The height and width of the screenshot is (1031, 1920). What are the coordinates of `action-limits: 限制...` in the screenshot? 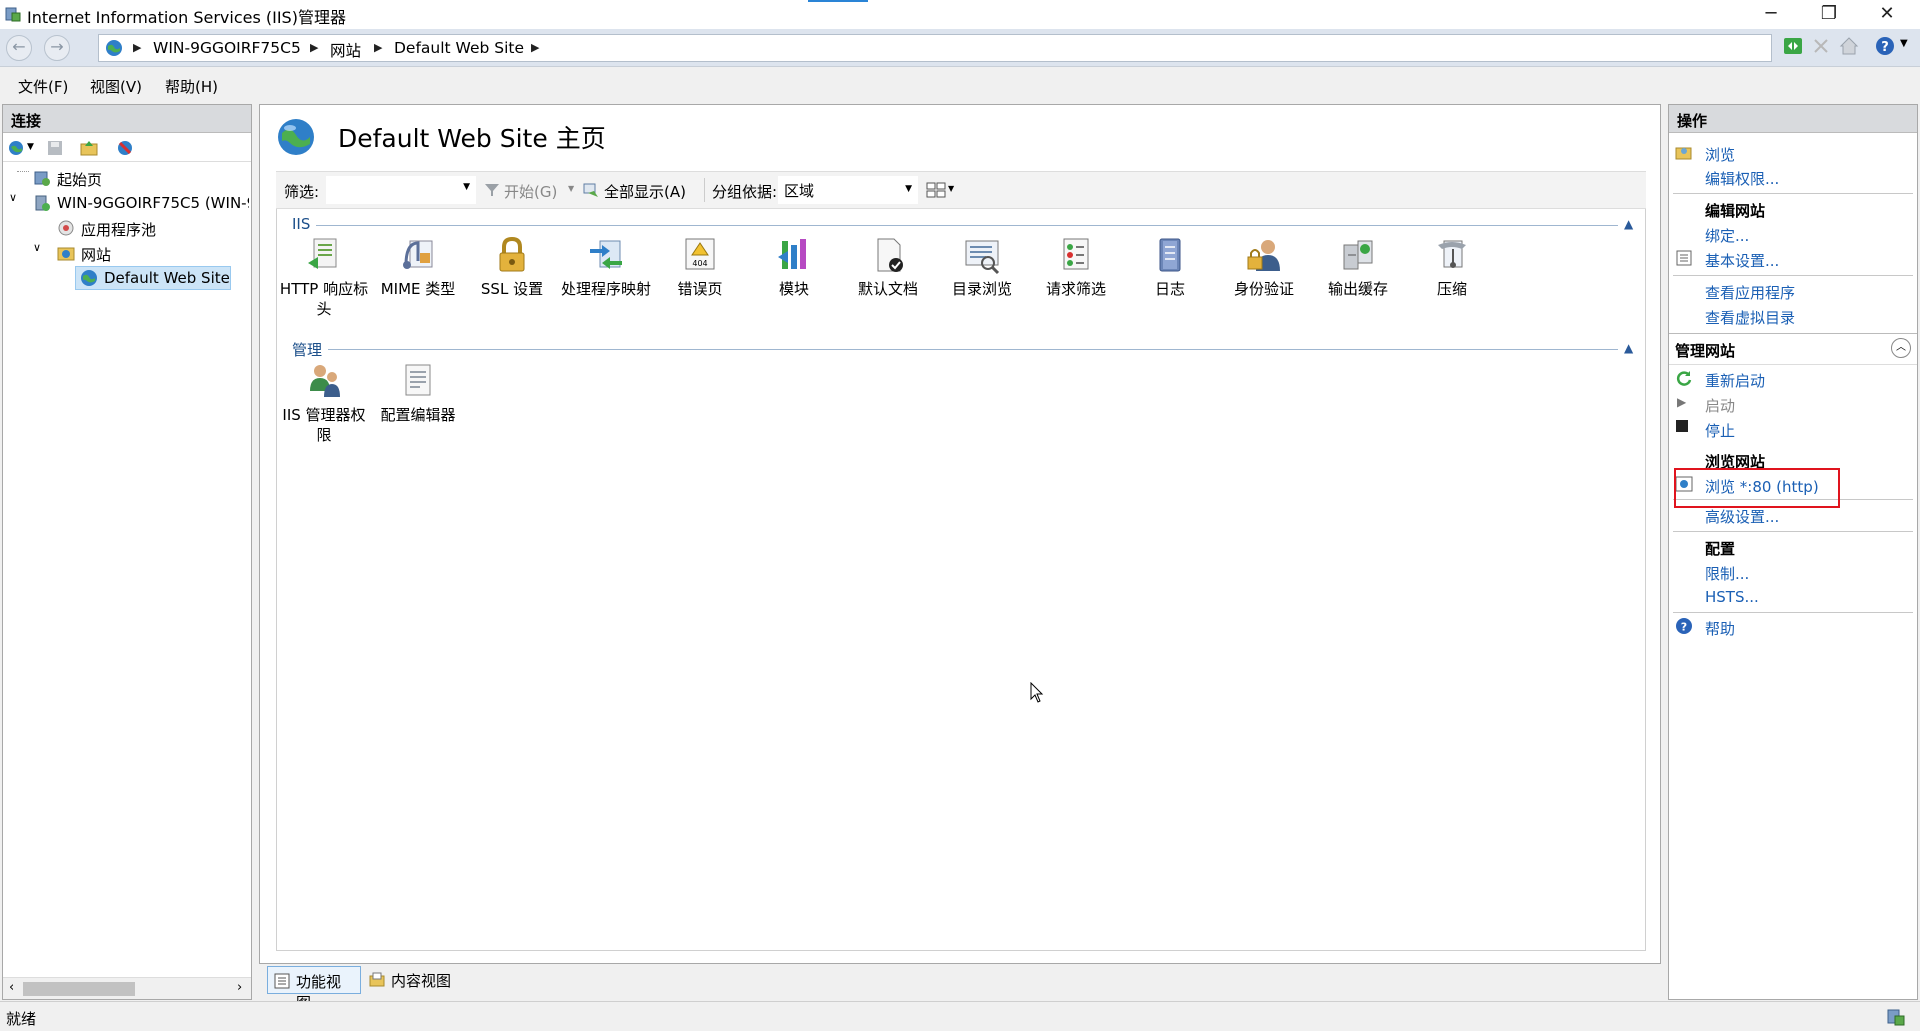 It's located at (1727, 573).